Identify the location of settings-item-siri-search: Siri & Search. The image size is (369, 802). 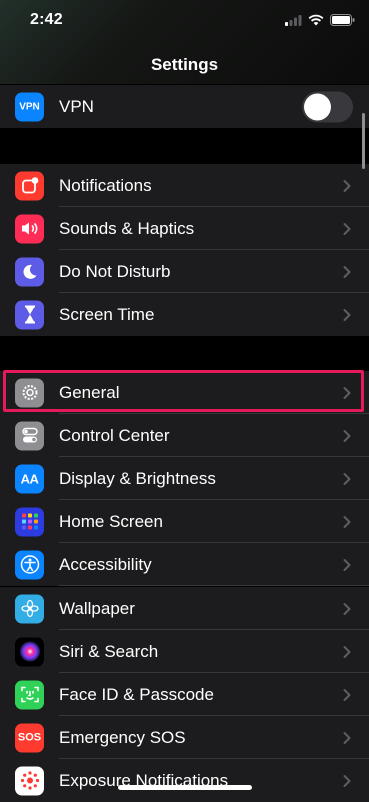
(184, 651).